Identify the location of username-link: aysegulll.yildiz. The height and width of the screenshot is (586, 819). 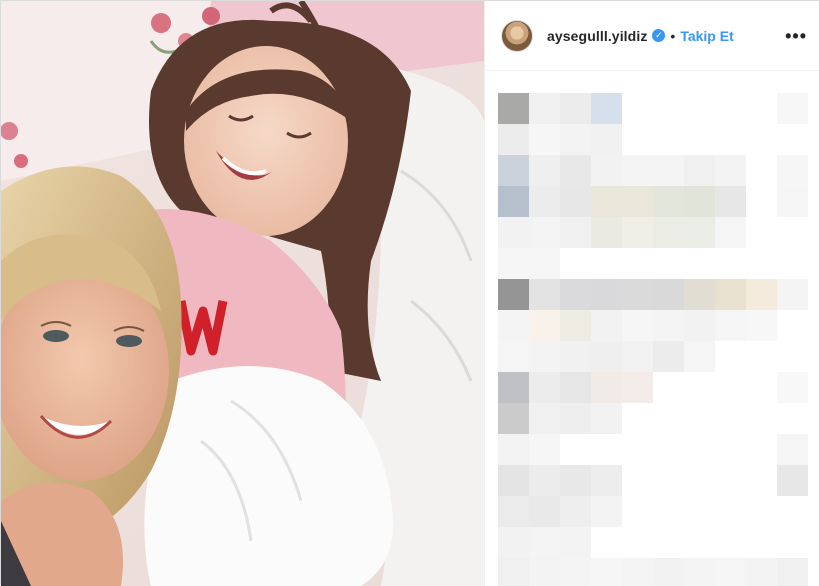
(597, 36).